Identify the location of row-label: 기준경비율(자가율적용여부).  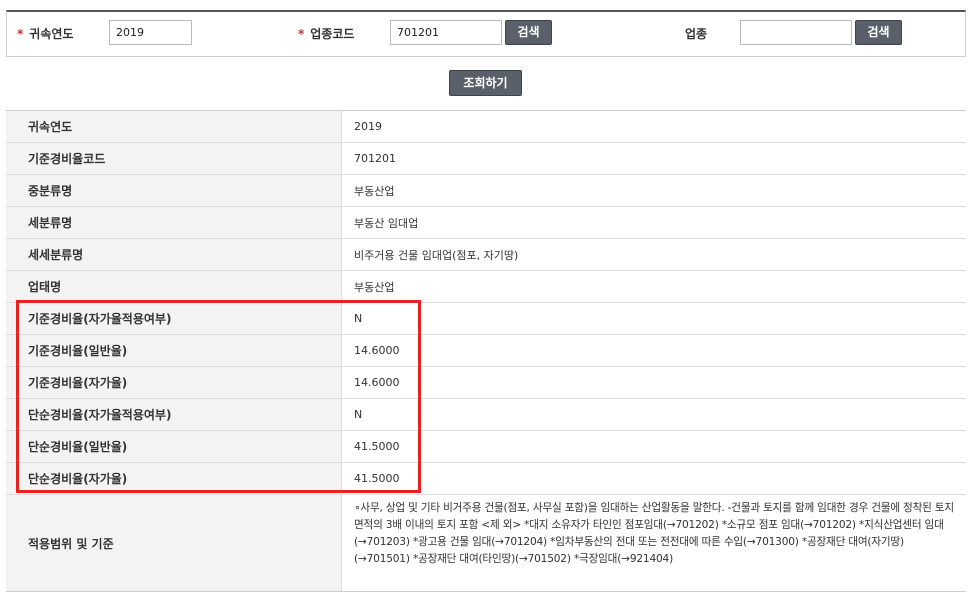
(174, 318).